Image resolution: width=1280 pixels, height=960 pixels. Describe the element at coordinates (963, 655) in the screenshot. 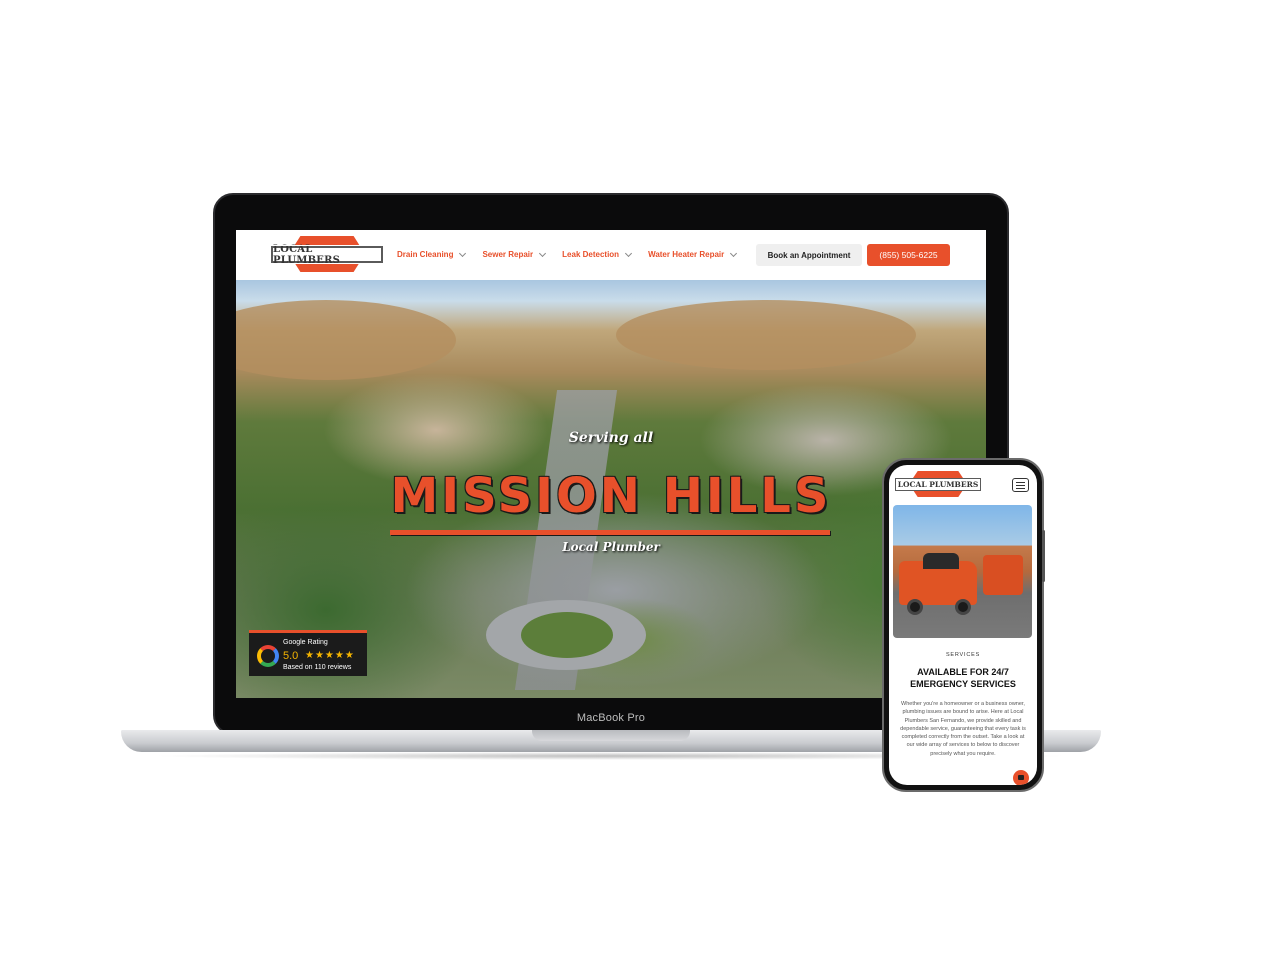

I see `services-eyebrow: SERVICES` at that location.